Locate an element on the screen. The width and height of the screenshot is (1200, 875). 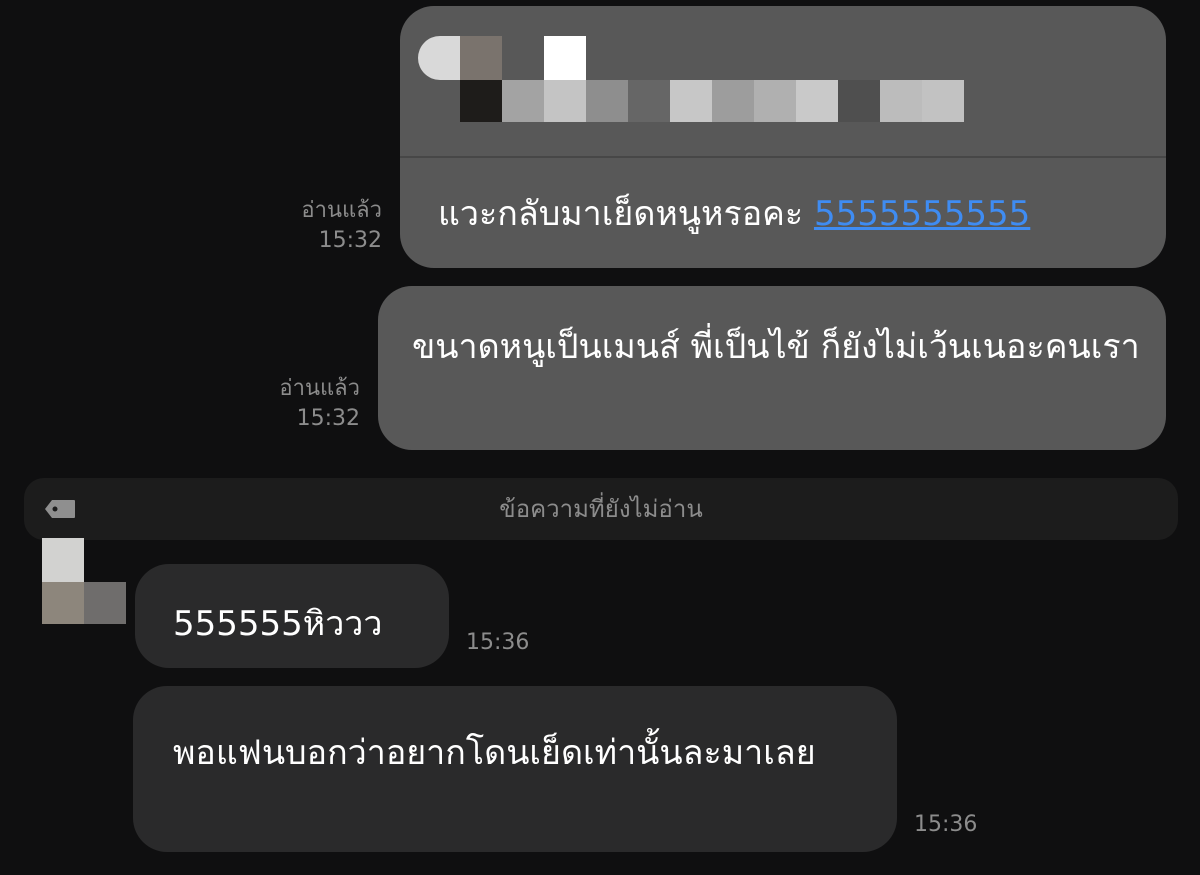
message-link: 5555555555 is located at coordinates (922, 214).